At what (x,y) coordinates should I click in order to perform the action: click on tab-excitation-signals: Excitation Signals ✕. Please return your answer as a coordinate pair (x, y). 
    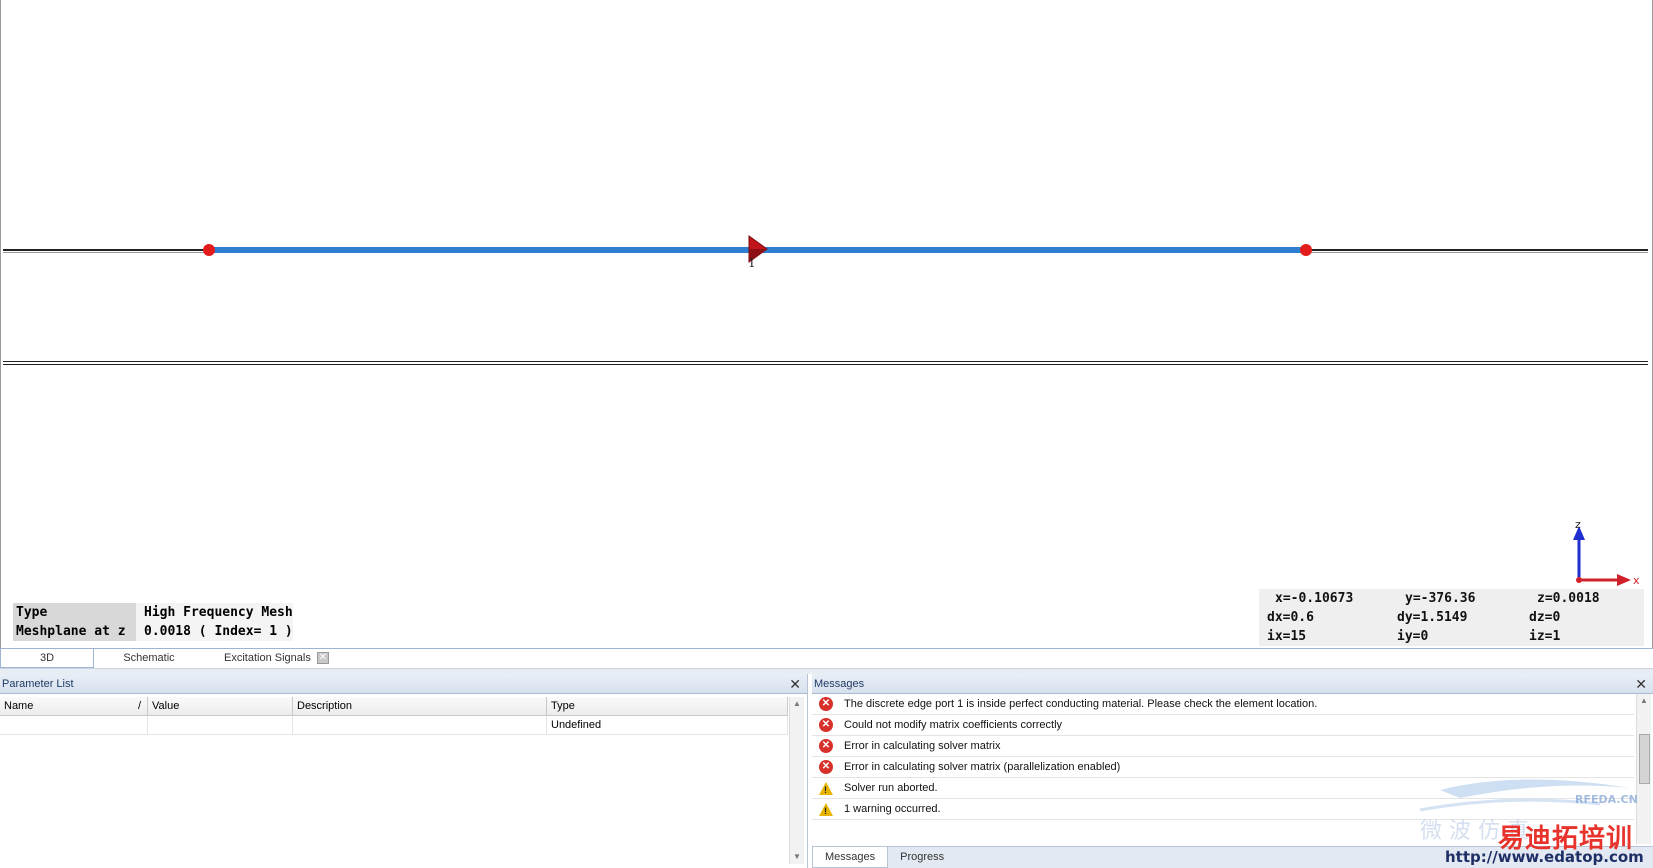
    Looking at the image, I should click on (276, 658).